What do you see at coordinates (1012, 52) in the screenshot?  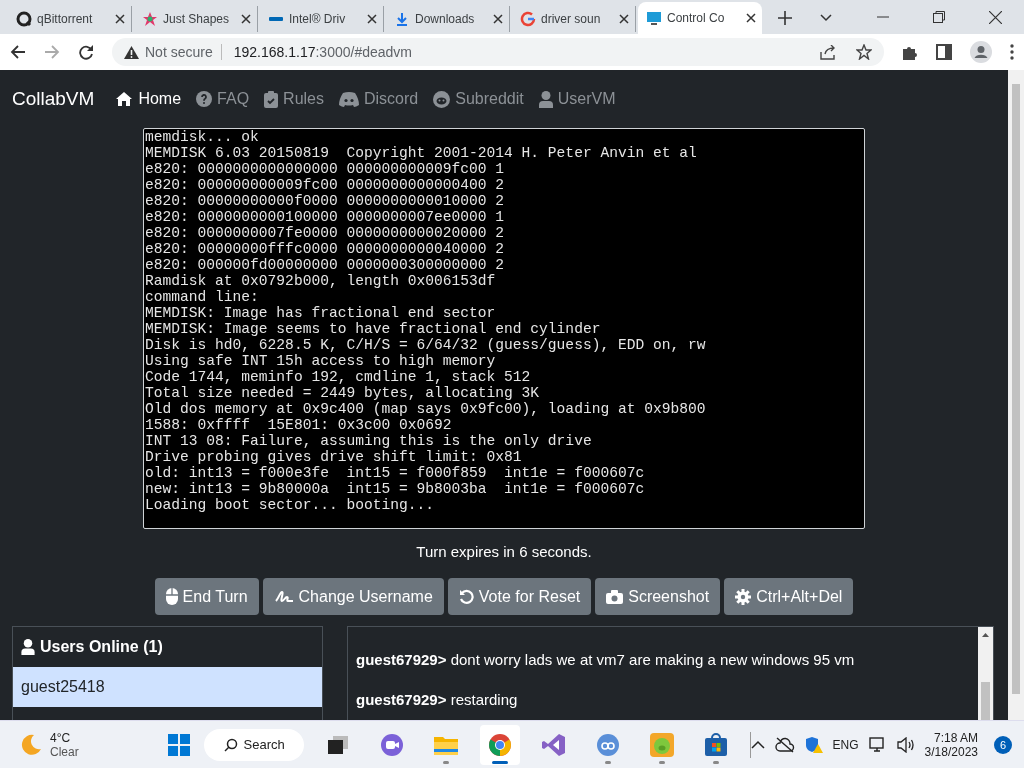 I see `menu-icon` at bounding box center [1012, 52].